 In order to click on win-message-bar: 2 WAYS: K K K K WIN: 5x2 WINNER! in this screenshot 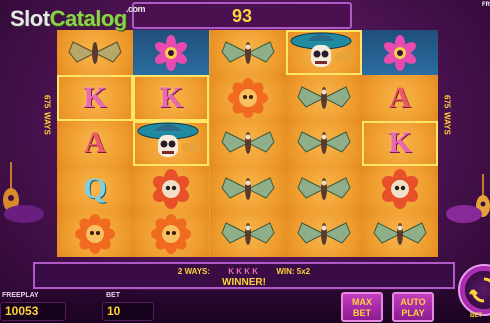, I will do `click(244, 275)`.